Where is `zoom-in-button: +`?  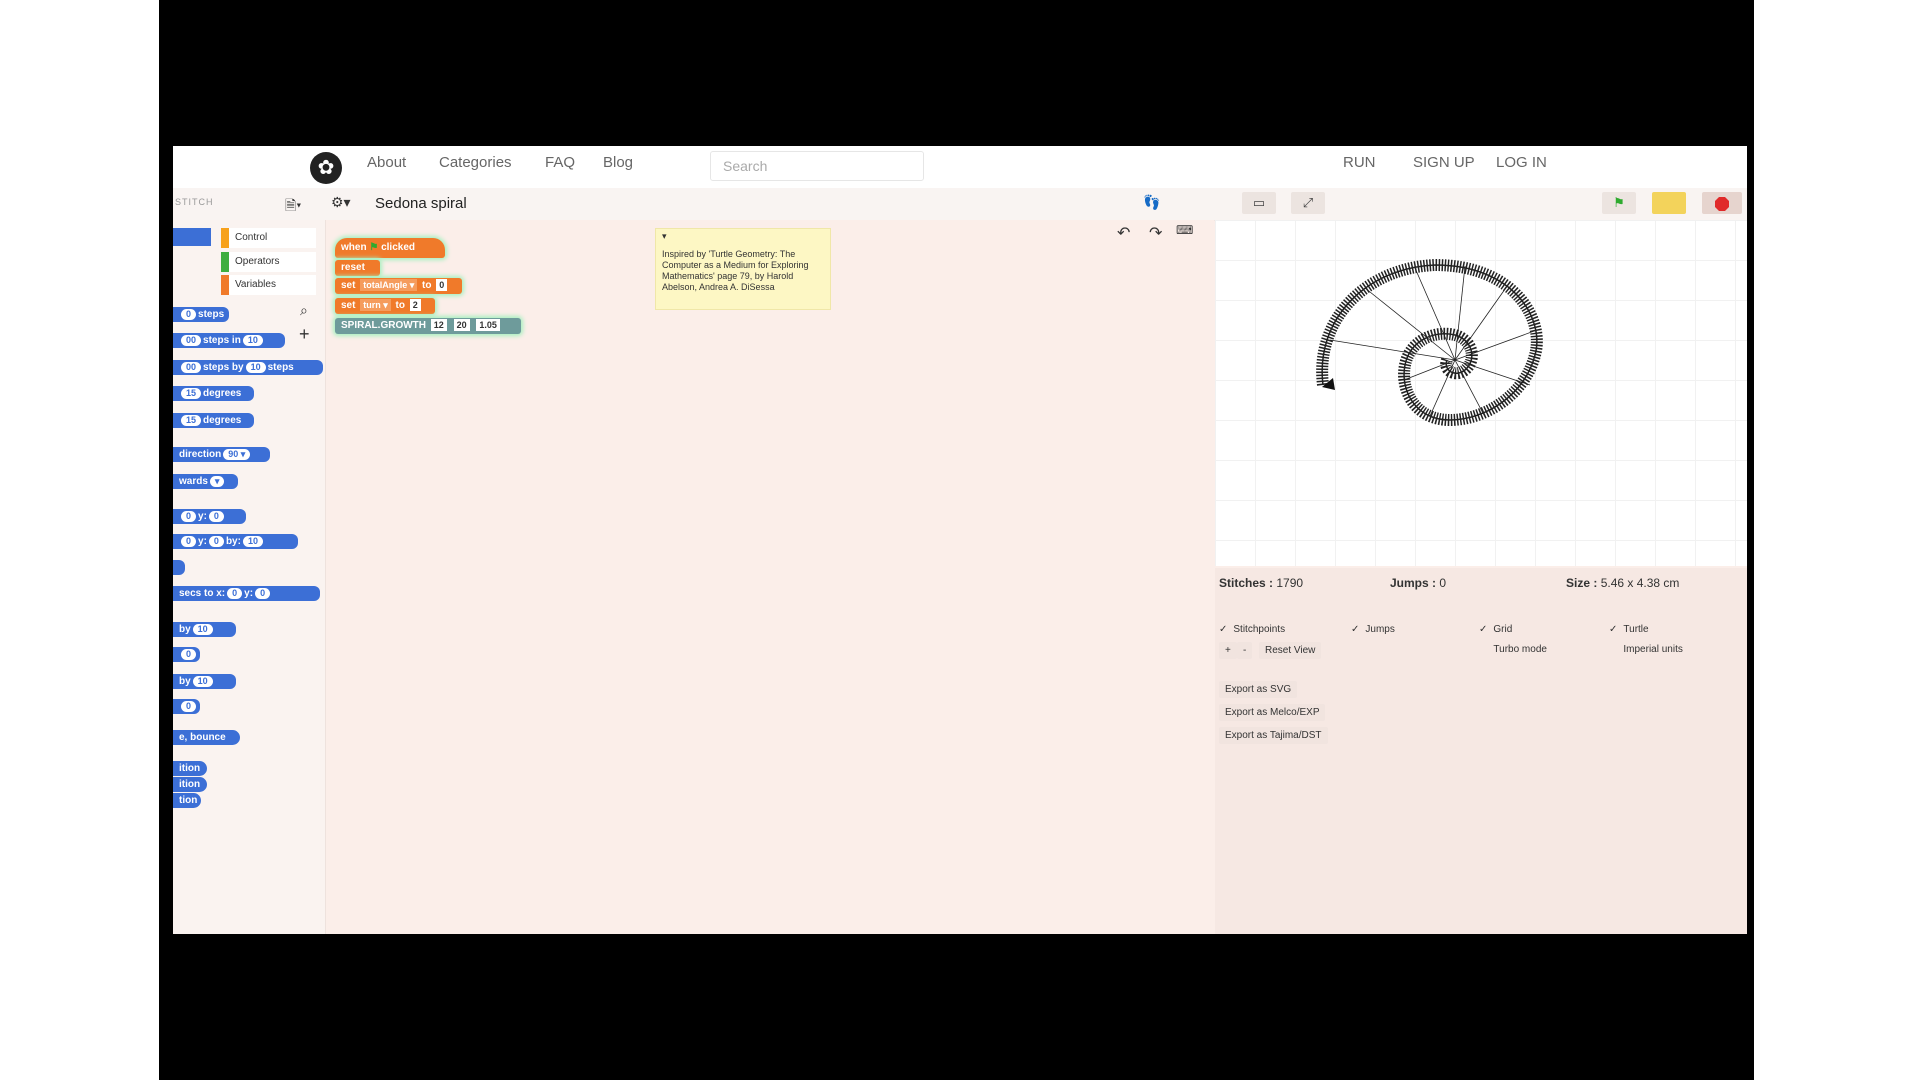
zoom-in-button: + is located at coordinates (1228, 650).